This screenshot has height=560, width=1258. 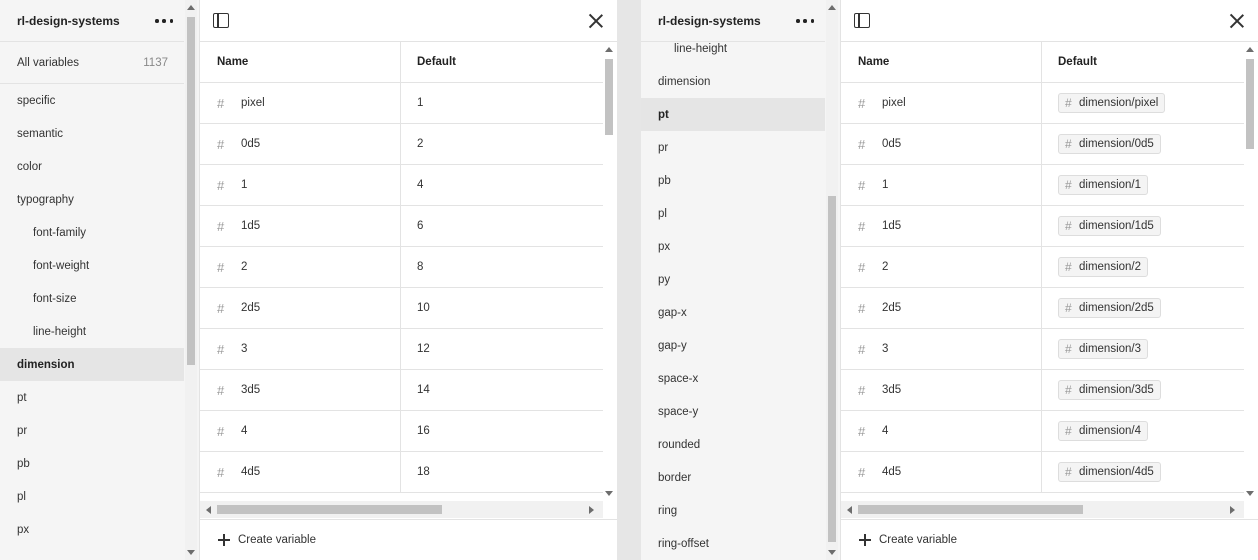 I want to click on alias-chip: # dimension/3d5, so click(x=1109, y=390).